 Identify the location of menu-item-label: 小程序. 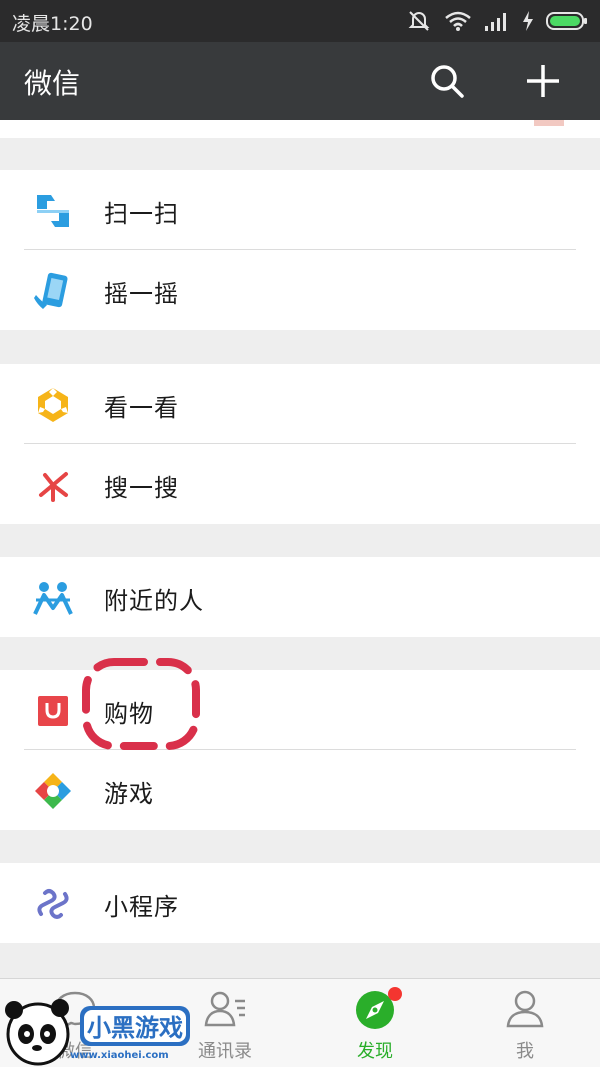
(141, 907).